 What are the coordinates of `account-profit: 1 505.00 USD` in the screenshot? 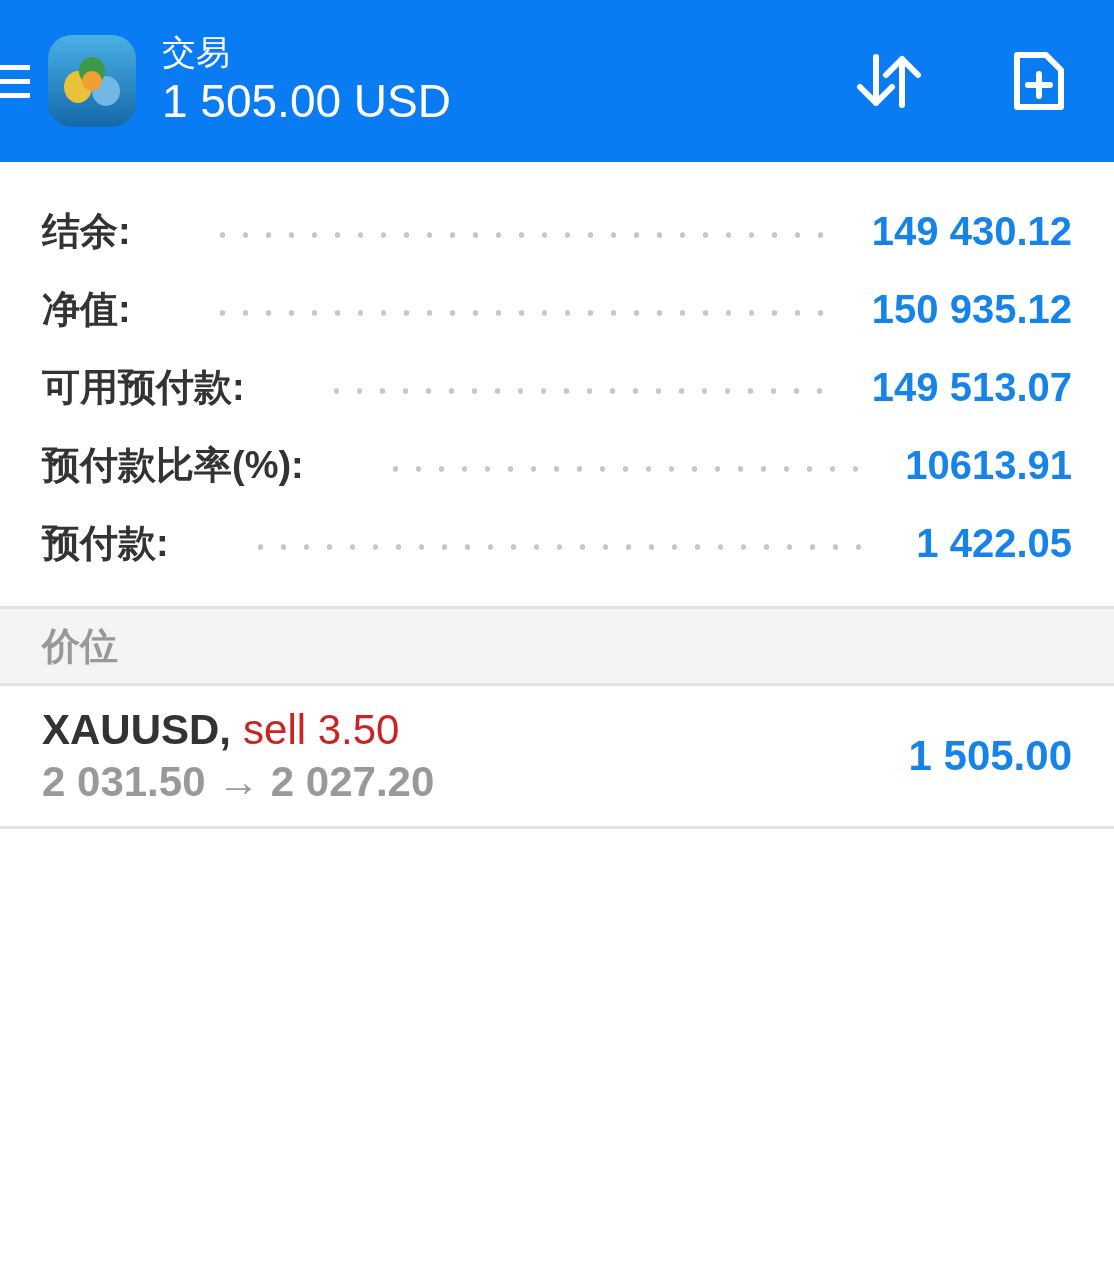 It's located at (307, 101).